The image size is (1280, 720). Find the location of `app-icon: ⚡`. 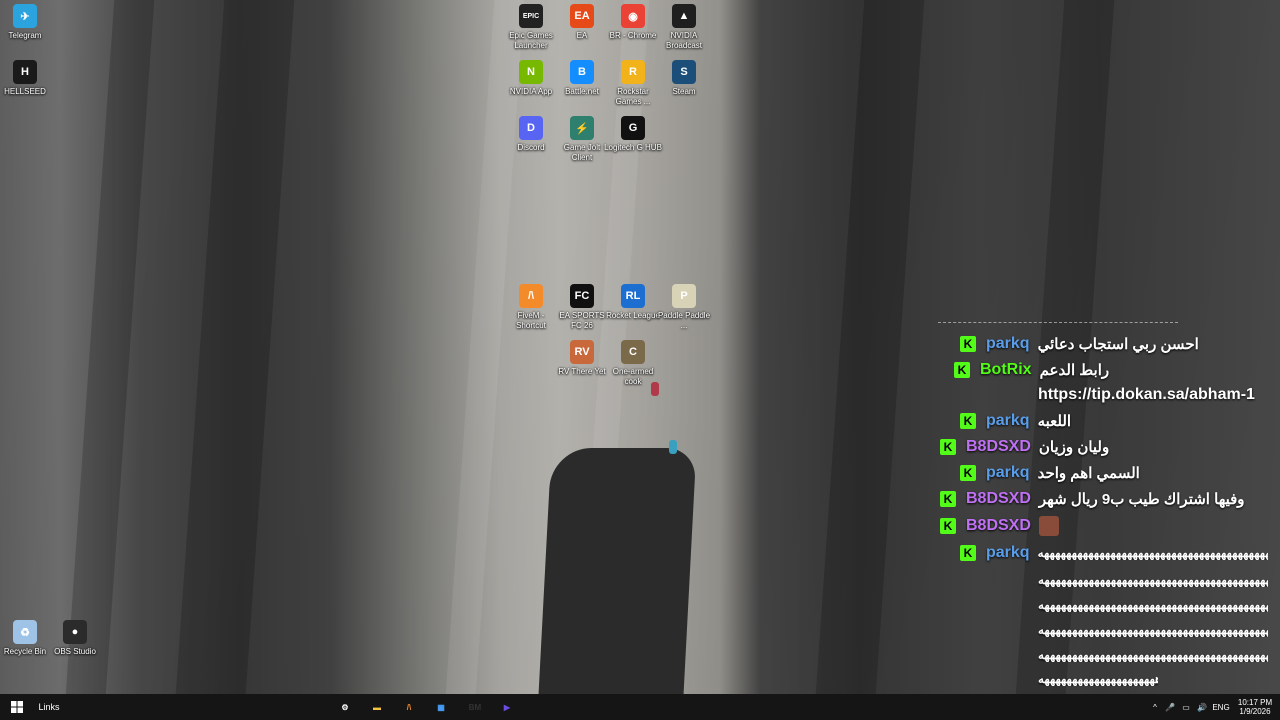

app-icon: ⚡ is located at coordinates (582, 128).